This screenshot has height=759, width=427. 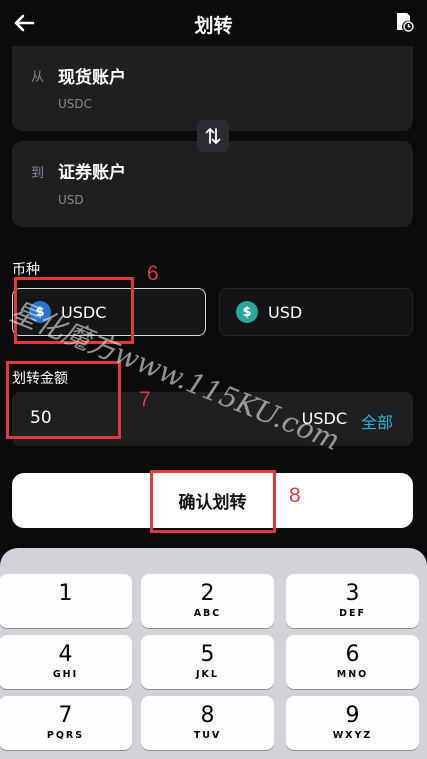 I want to click on from-label: 从, so click(x=38, y=77).